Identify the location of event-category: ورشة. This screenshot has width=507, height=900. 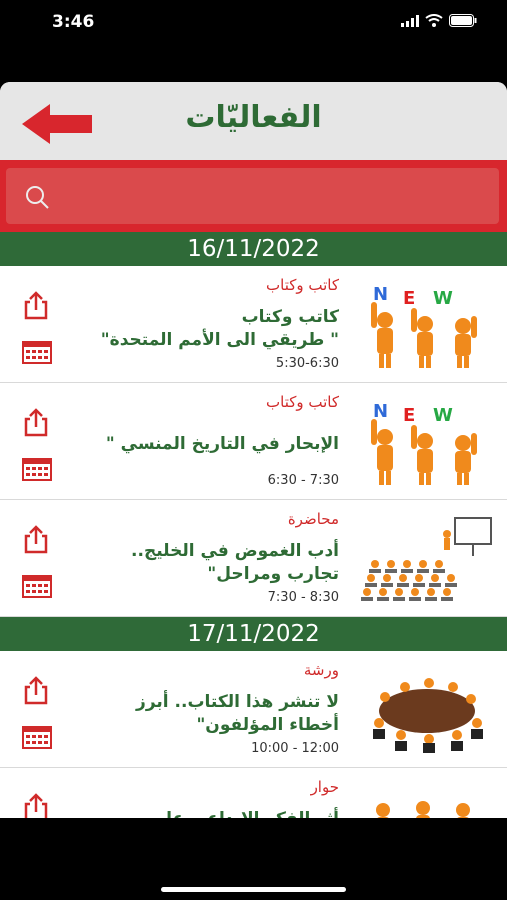
(321, 670).